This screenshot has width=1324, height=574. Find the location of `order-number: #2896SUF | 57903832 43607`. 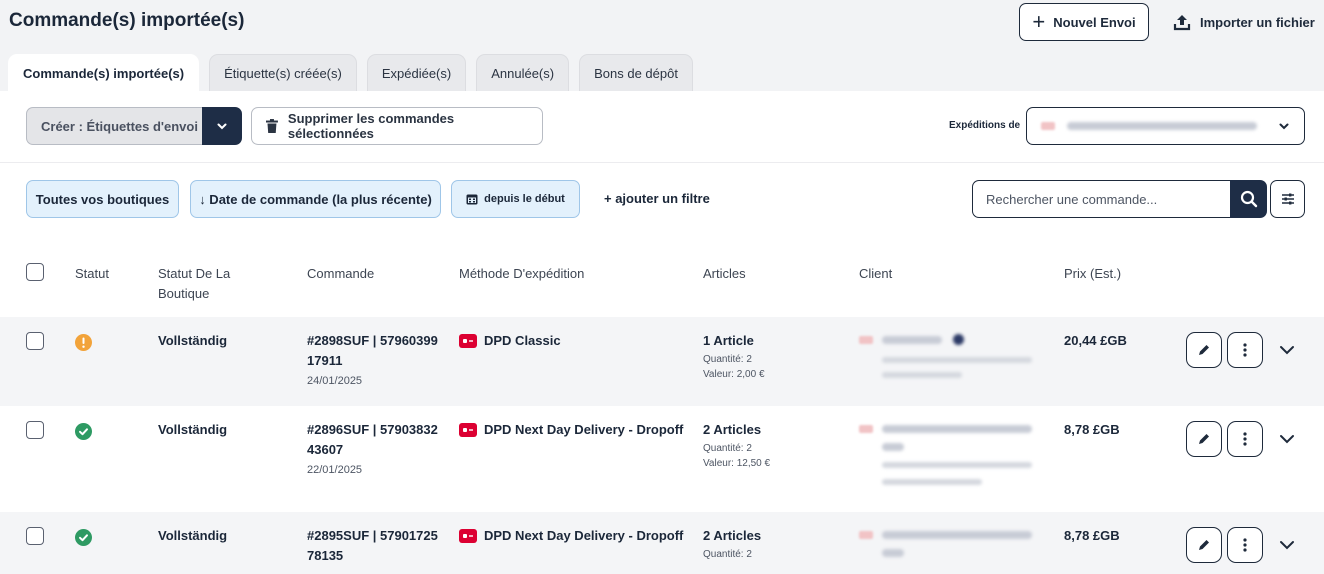

order-number: #2896SUF | 57903832 43607 is located at coordinates (372, 440).